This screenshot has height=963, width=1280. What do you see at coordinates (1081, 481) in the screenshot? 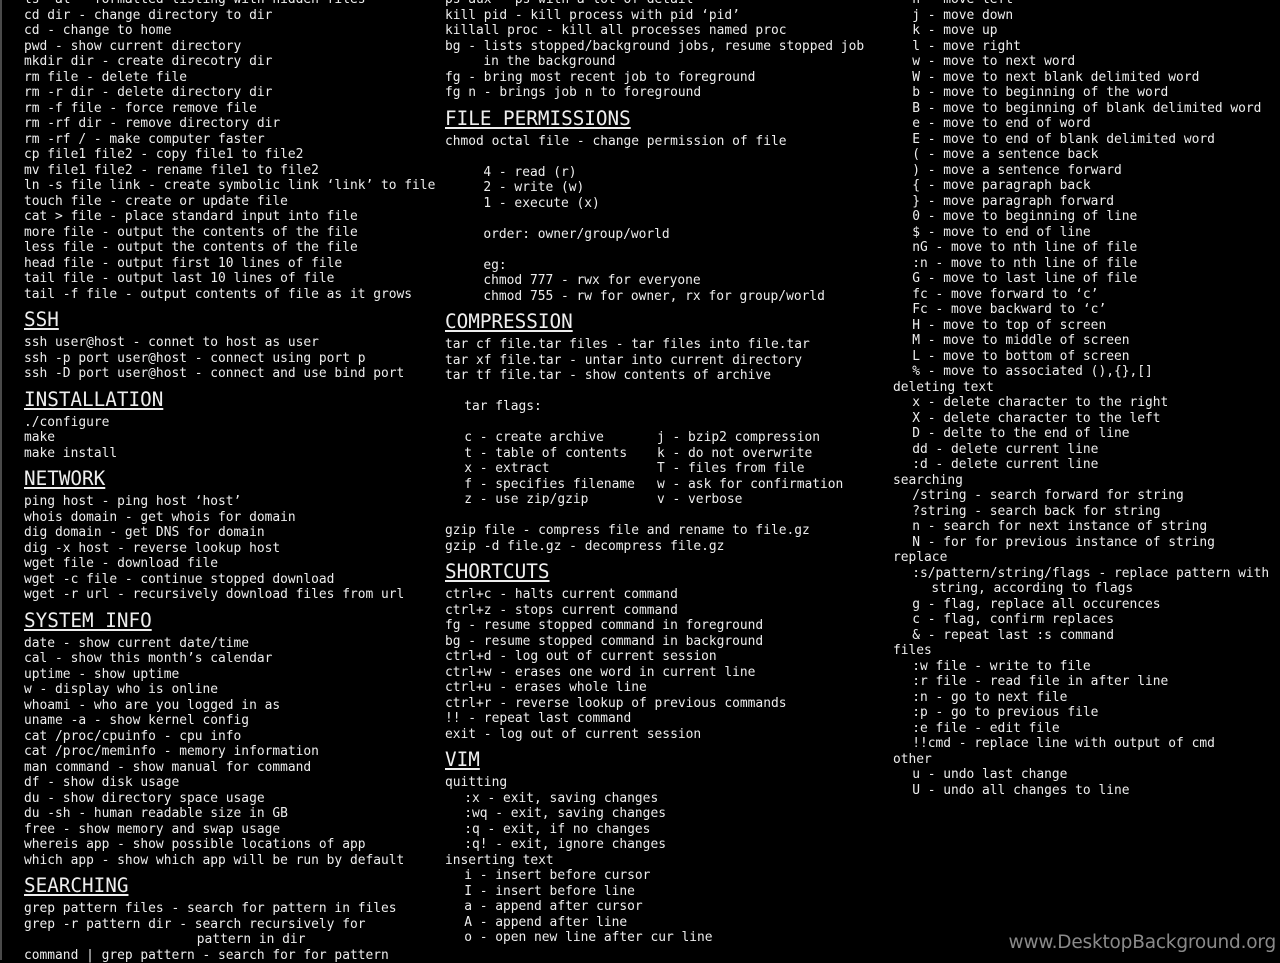
I see `command-line: searching` at bounding box center [1081, 481].